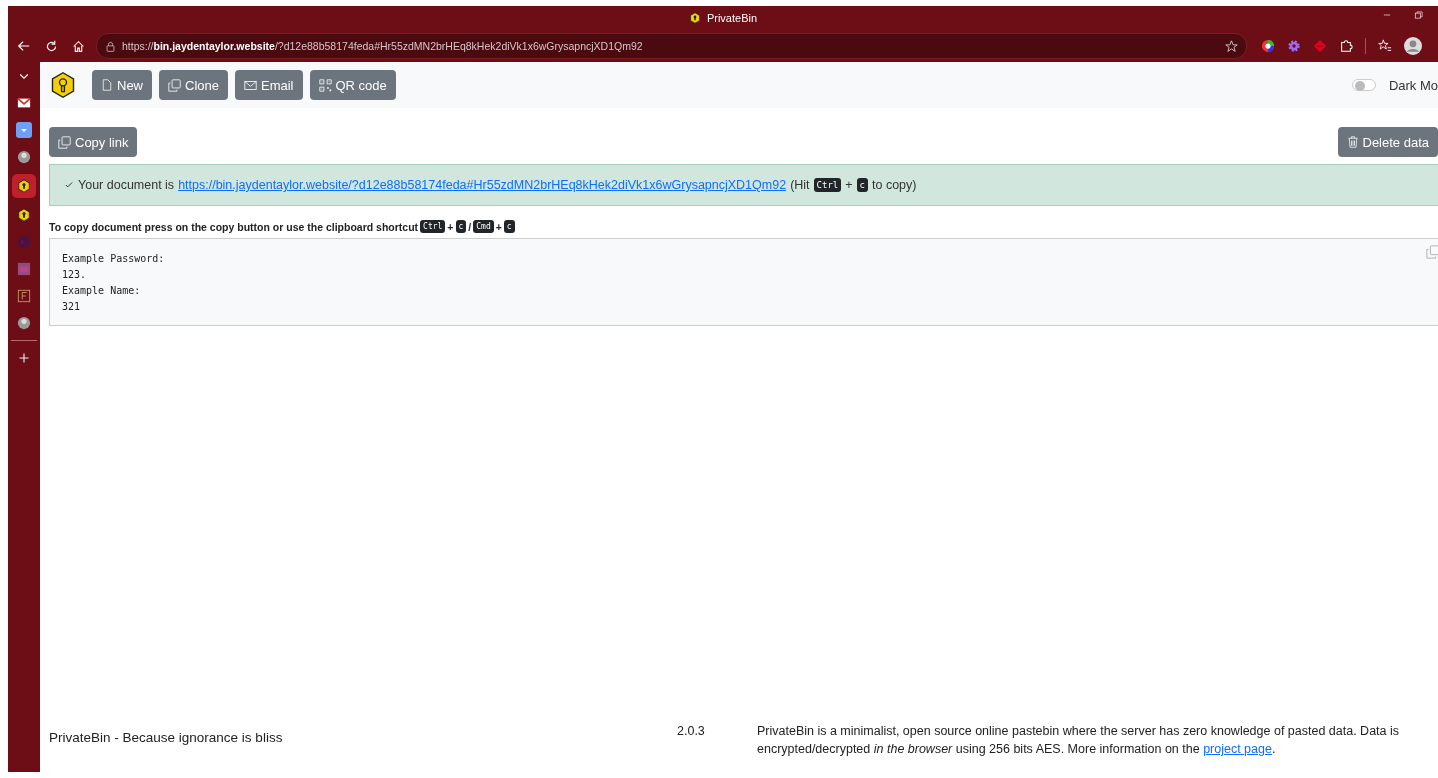 This screenshot has width=1438, height=778. I want to click on toolbar-button: New, so click(122, 85).